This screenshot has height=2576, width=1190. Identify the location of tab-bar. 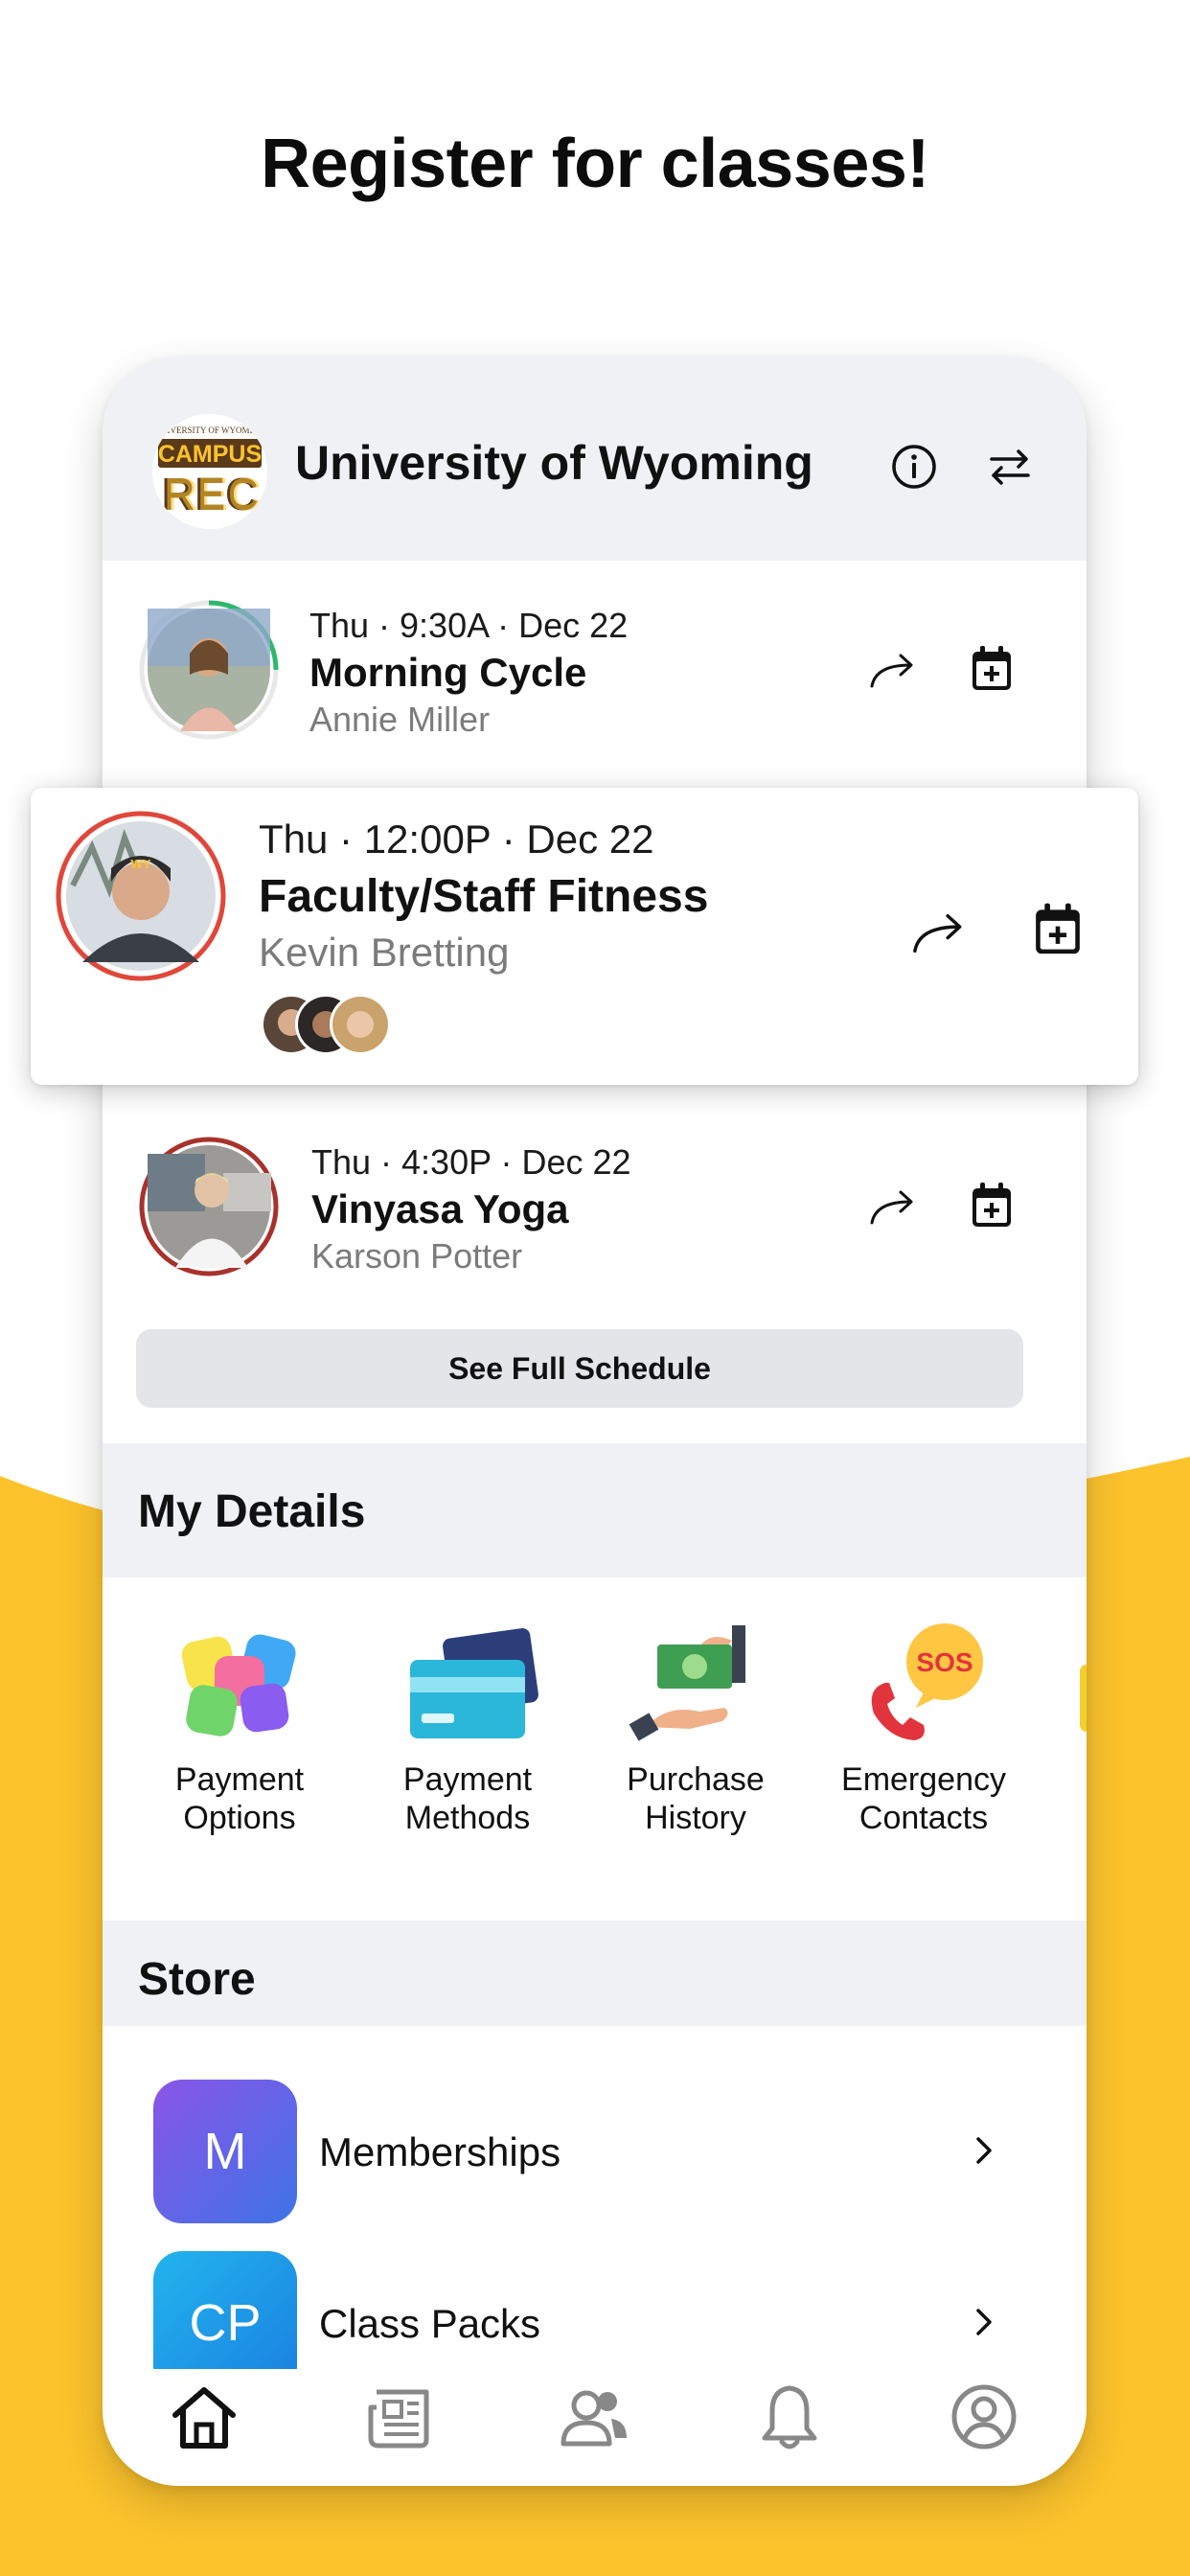
(595, 2427).